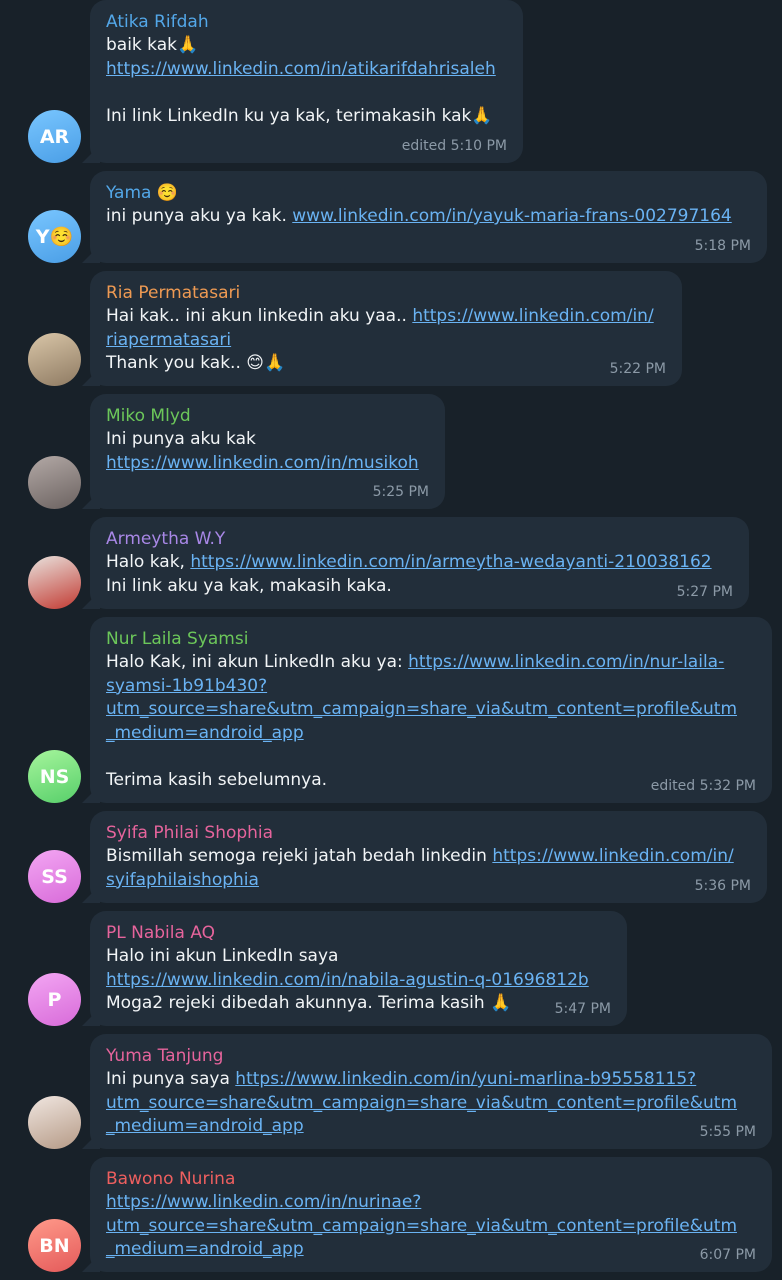 This screenshot has height=1280, width=782. What do you see at coordinates (217, 779) in the screenshot?
I see `message-text: Terima kasih sebelumnya.` at bounding box center [217, 779].